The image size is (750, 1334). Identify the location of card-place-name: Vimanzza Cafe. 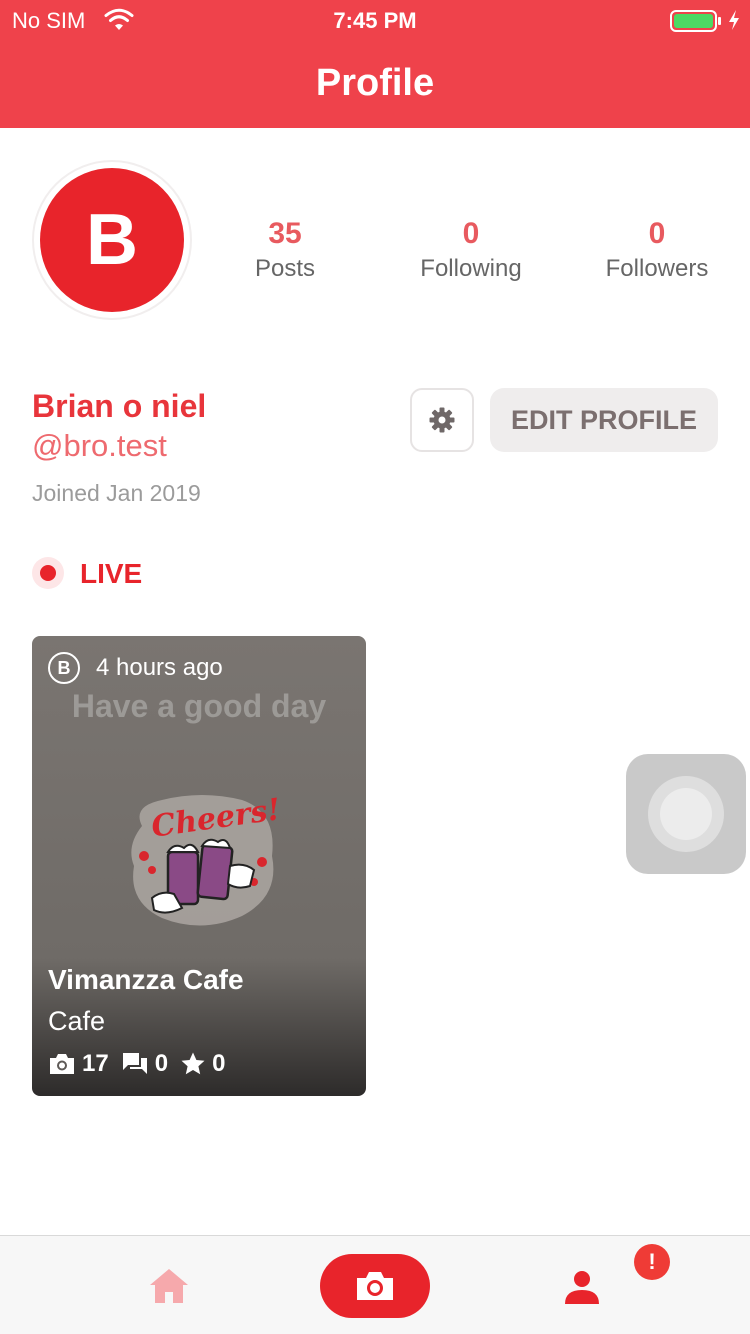
(146, 979).